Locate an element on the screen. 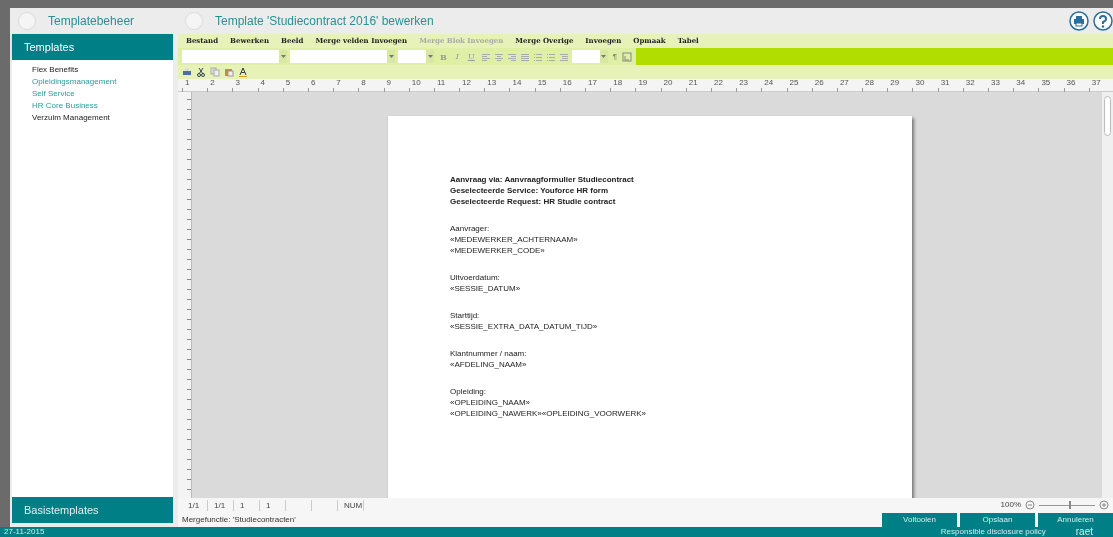 The width and height of the screenshot is (1113, 537). app-title: Templatebeheer is located at coordinates (91, 21).